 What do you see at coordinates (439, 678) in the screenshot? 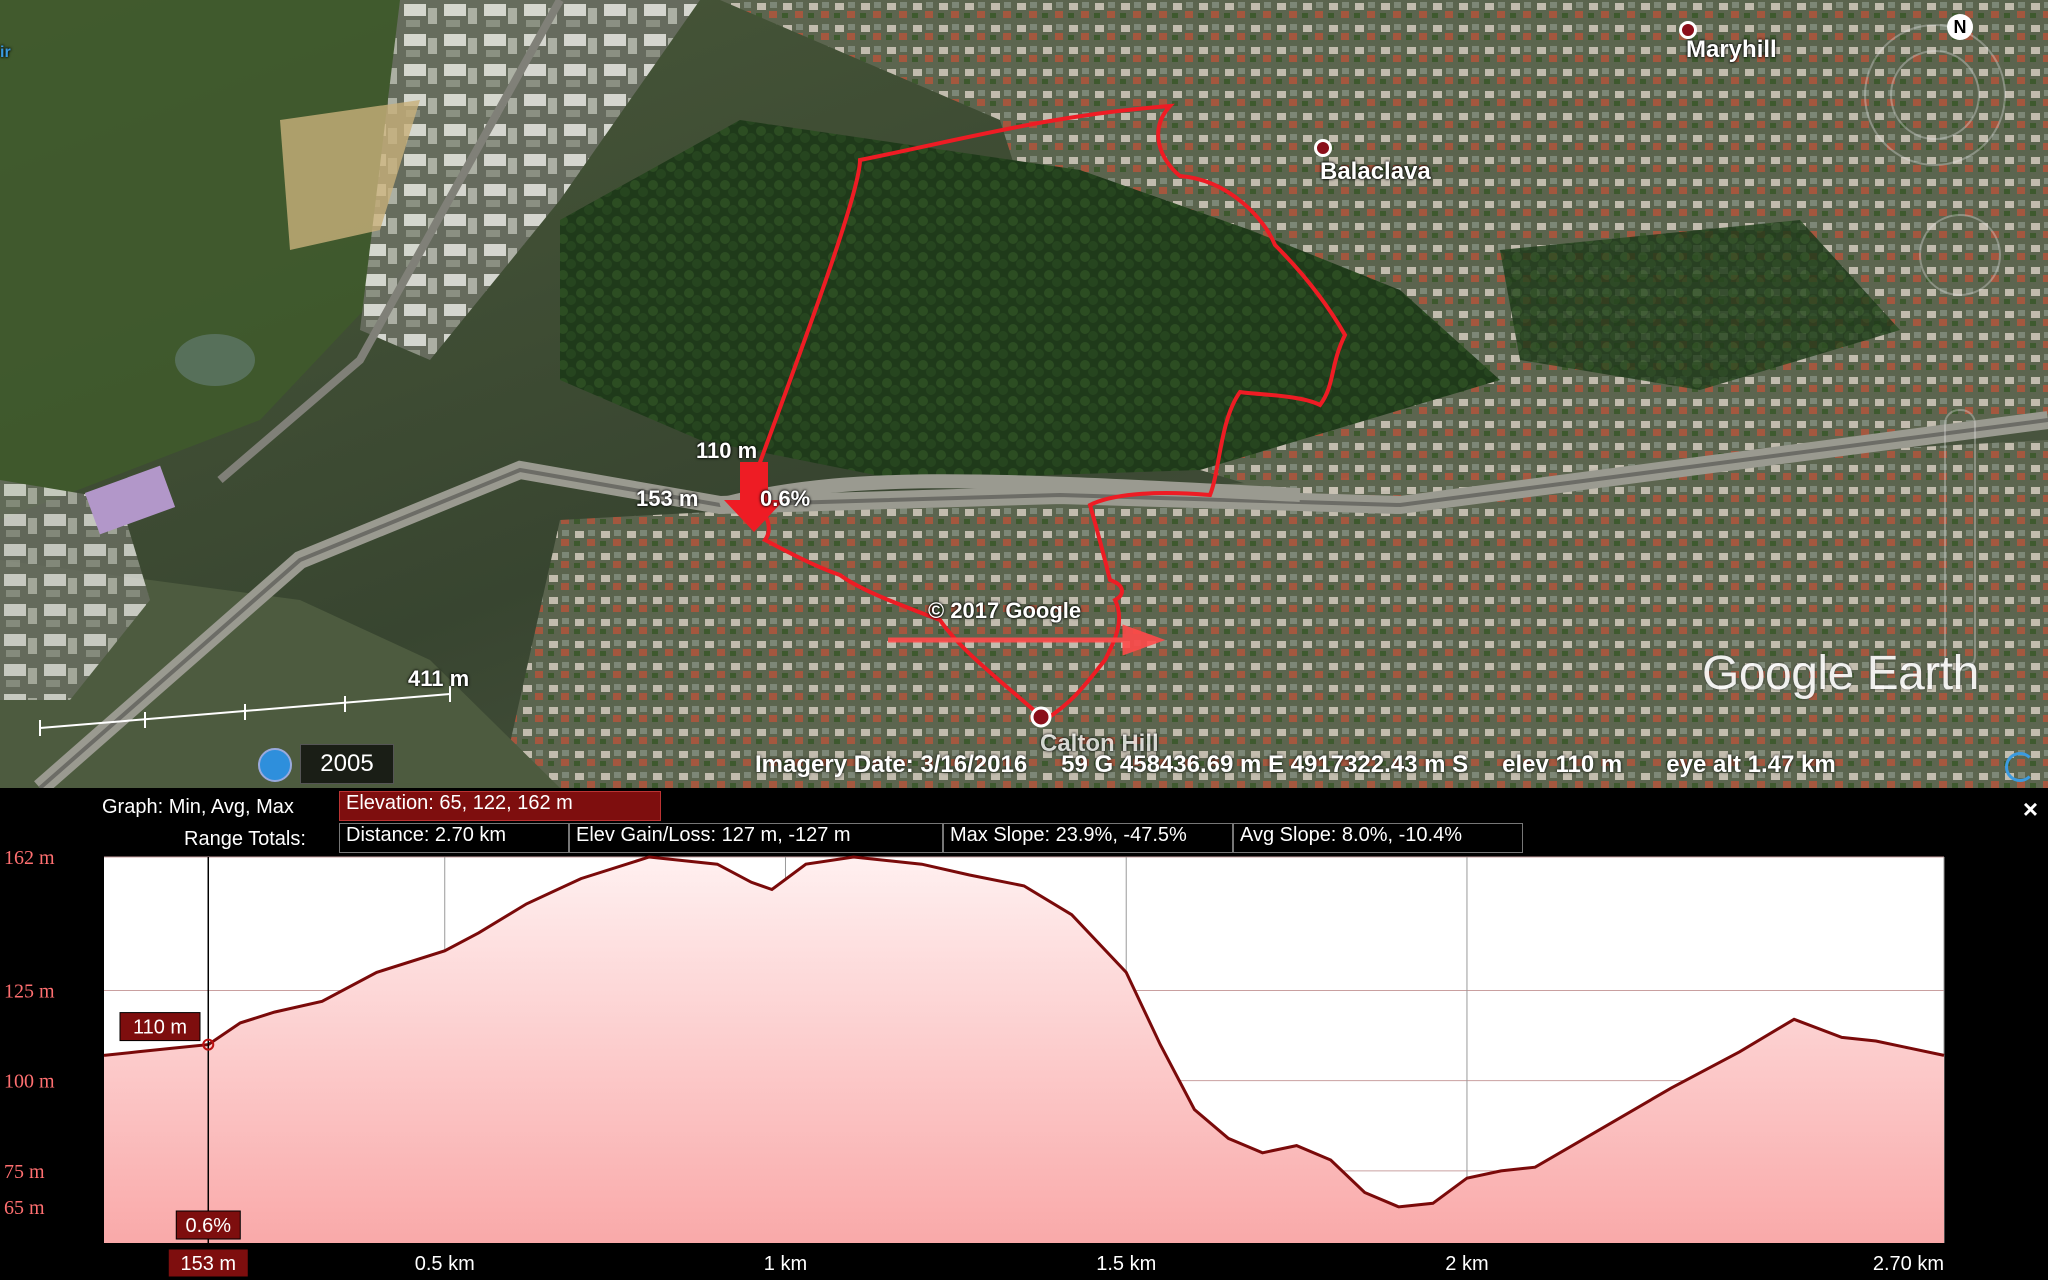
I see `scale-bar-label: 411 m` at bounding box center [439, 678].